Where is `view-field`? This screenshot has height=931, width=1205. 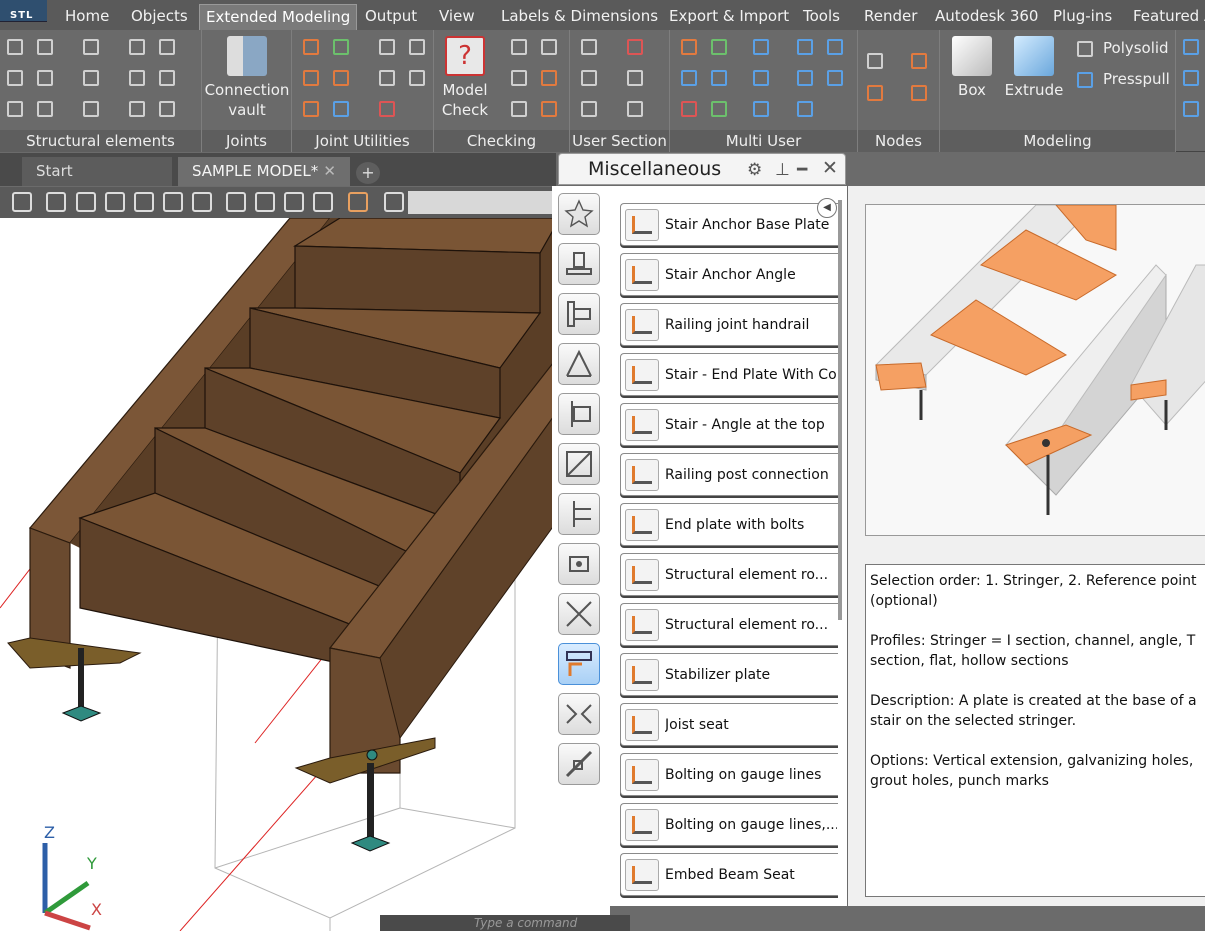 view-field is located at coordinates (482, 202).